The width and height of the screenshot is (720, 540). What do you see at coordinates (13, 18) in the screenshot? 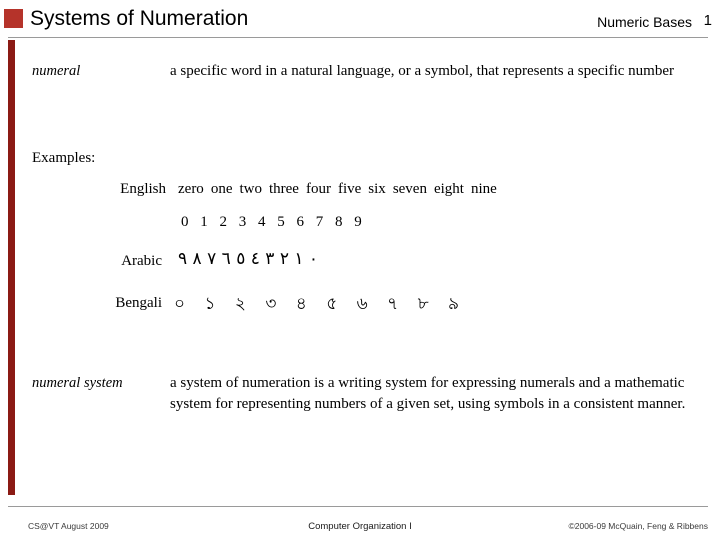
I see `header-accent-square` at bounding box center [13, 18].